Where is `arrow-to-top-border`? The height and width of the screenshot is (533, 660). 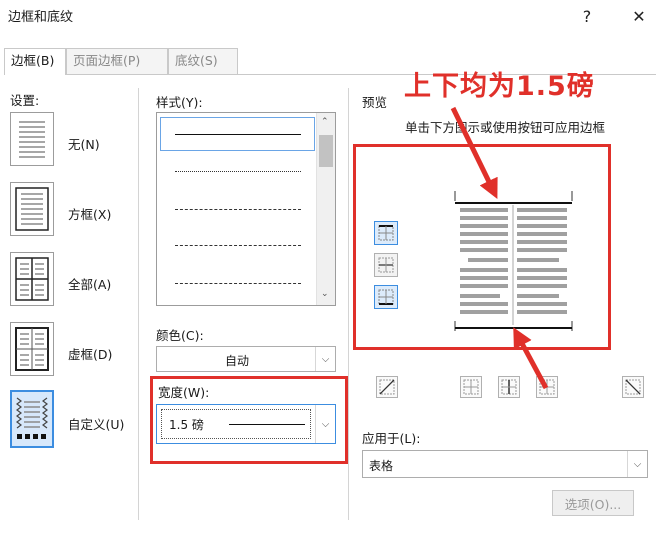
arrow-to-top-border is located at coordinates (474, 152).